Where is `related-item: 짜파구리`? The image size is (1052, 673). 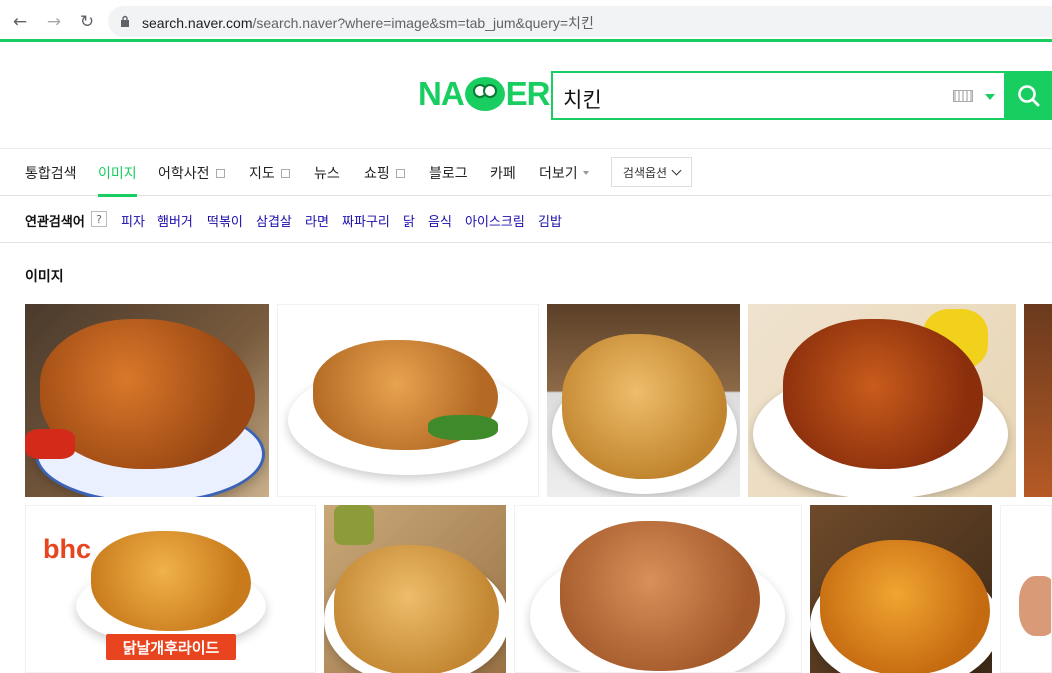
related-item: 짜파구리 is located at coordinates (366, 220).